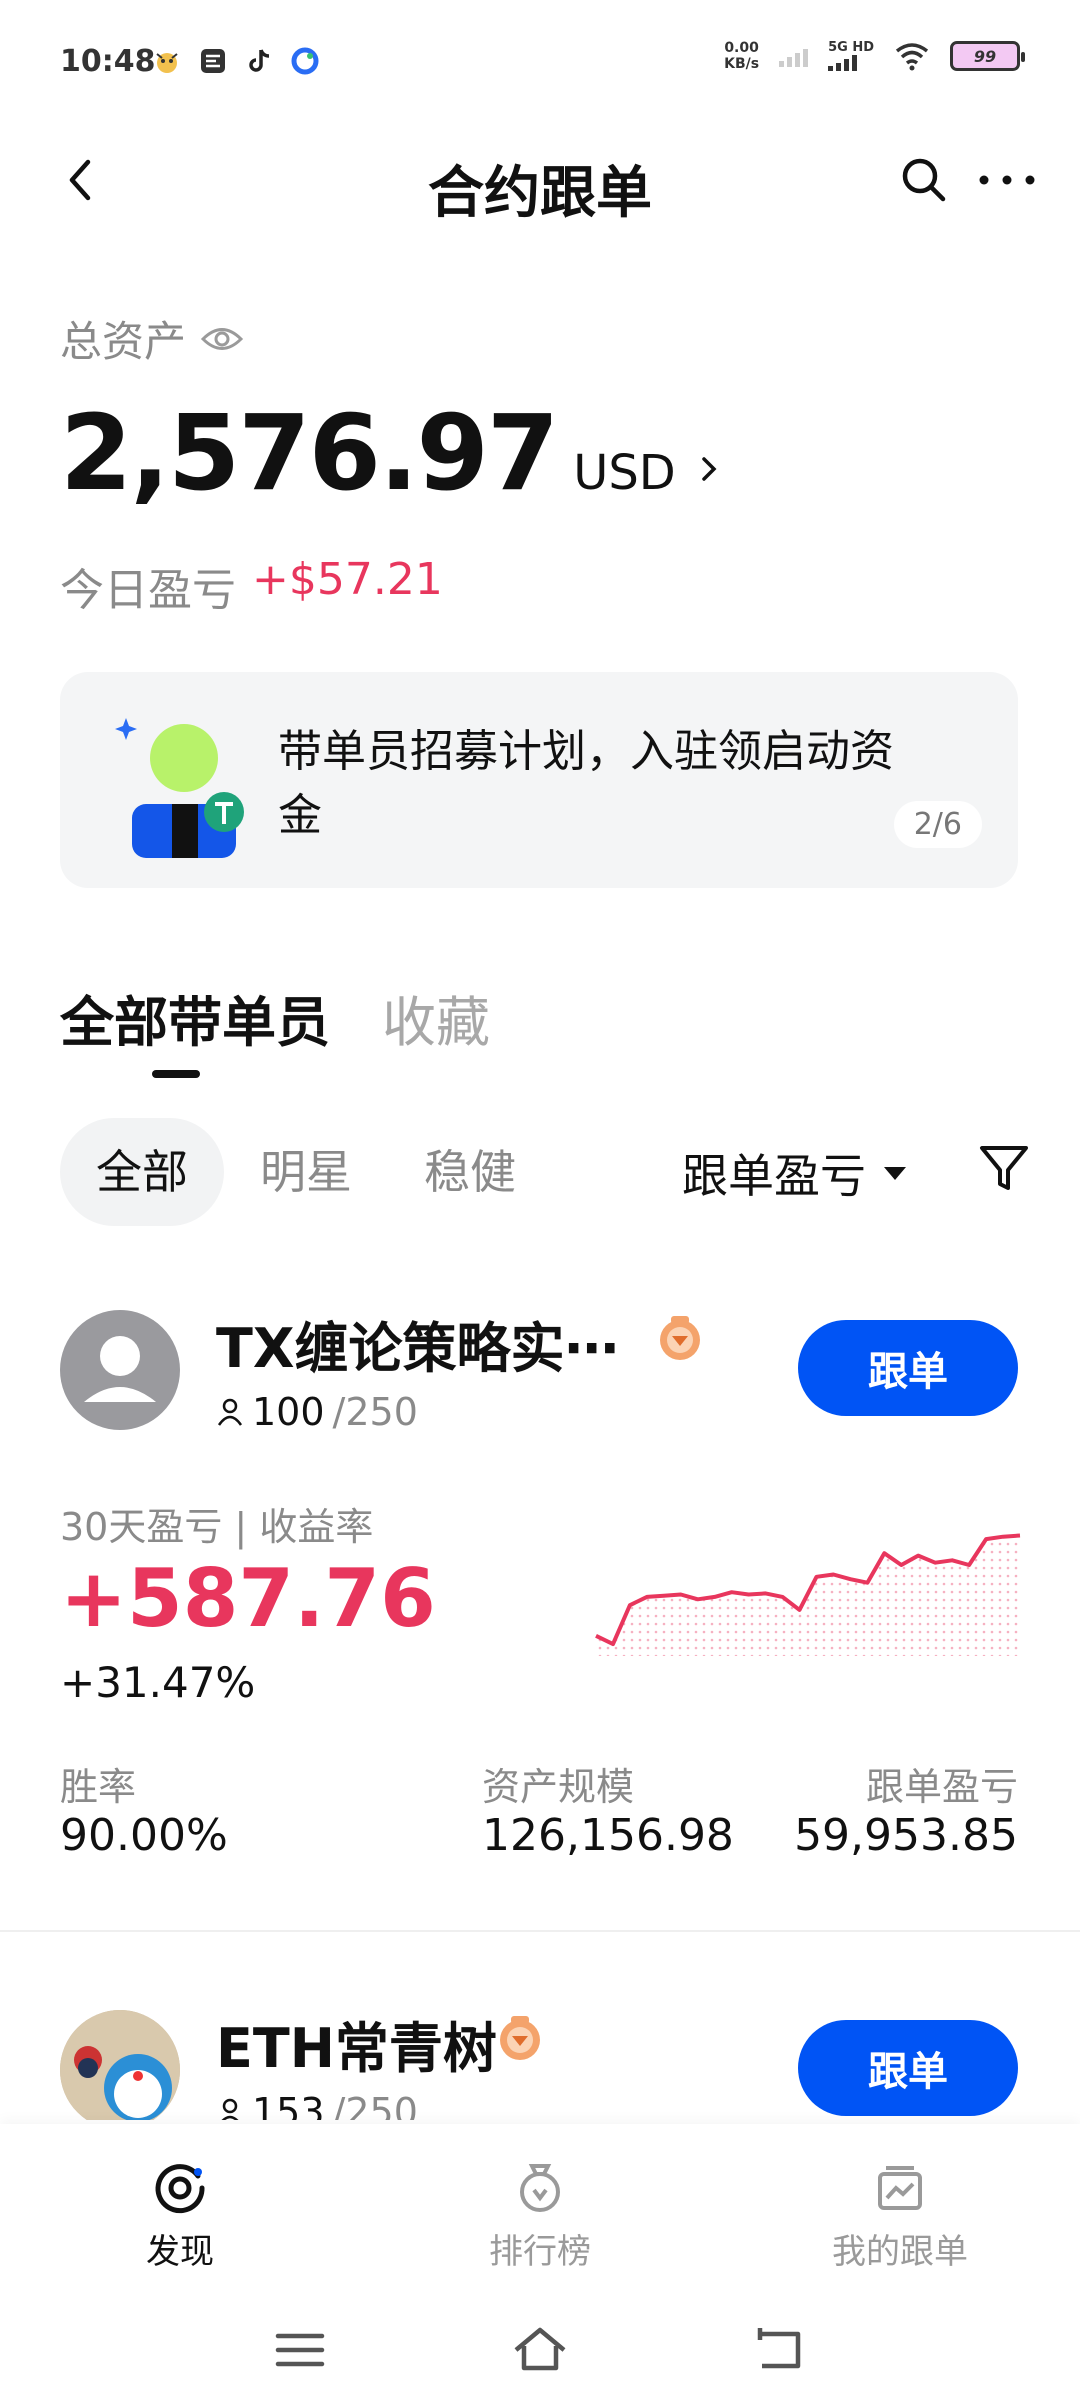 The width and height of the screenshot is (1080, 2408). I want to click on signal-bars-icon, so click(843, 63).